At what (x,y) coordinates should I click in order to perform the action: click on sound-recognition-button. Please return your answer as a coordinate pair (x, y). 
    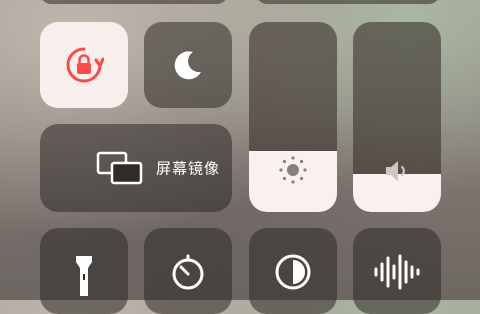
    Looking at the image, I should click on (397, 271).